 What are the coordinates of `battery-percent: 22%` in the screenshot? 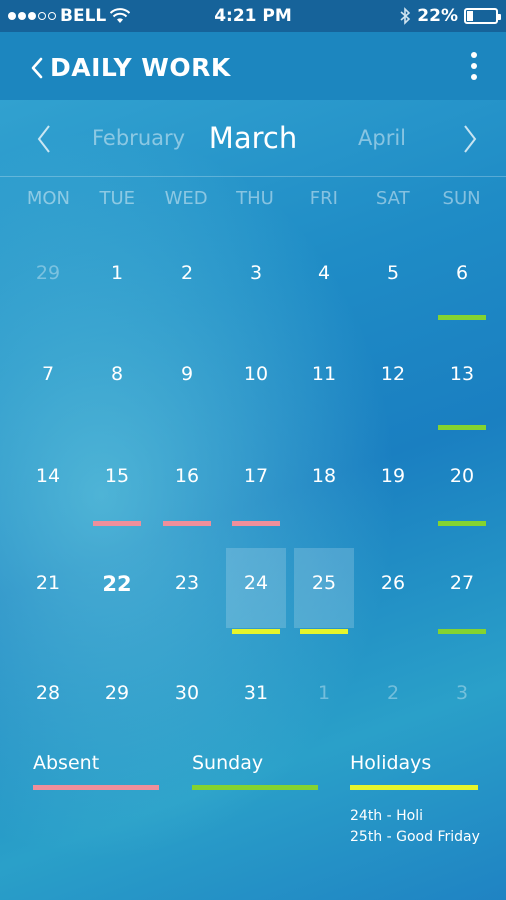 It's located at (437, 16).